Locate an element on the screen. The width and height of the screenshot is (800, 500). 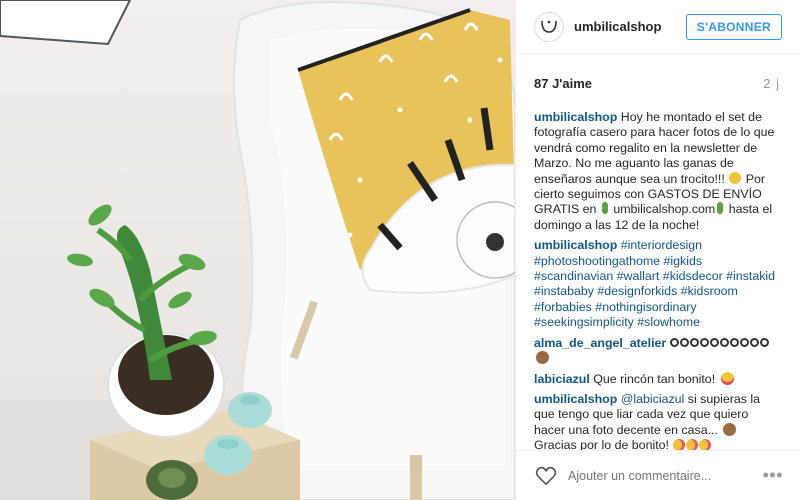
likes-count: 87 J'aime is located at coordinates (563, 83).